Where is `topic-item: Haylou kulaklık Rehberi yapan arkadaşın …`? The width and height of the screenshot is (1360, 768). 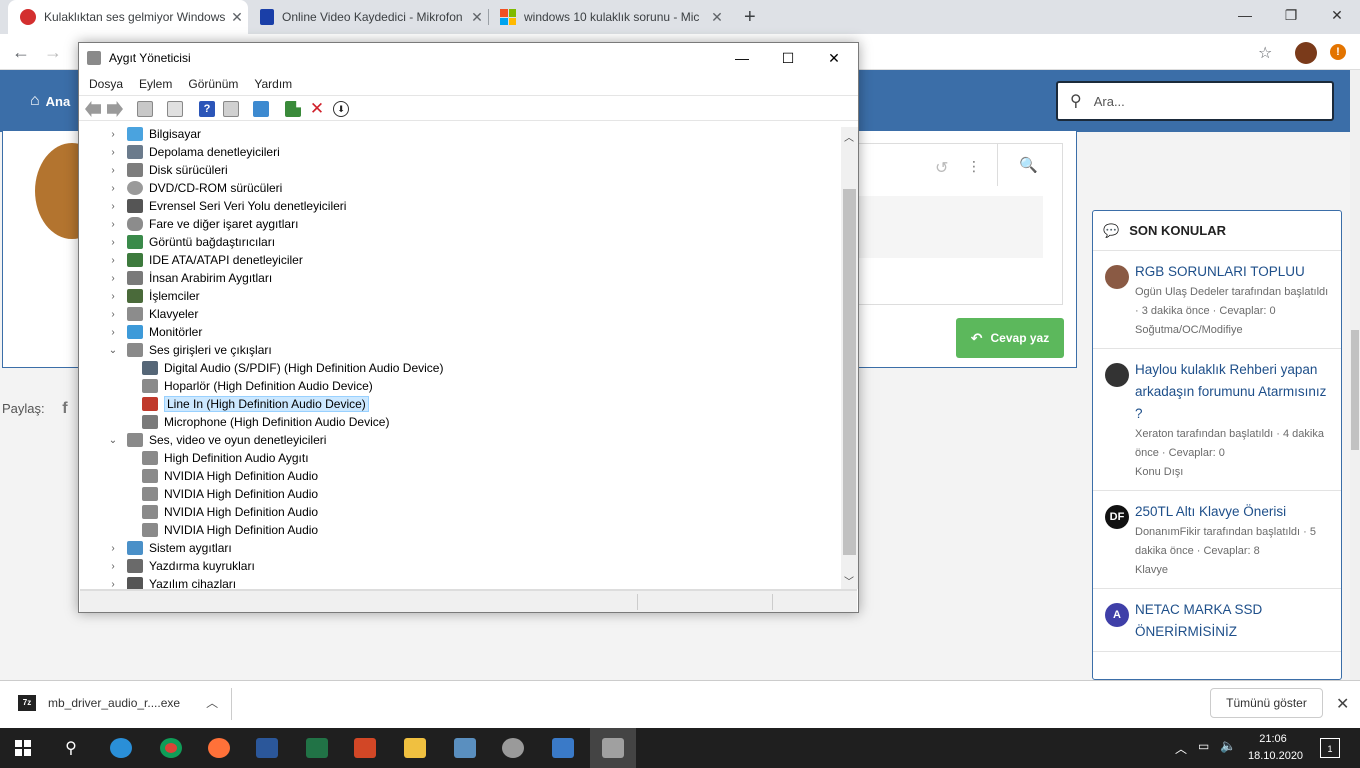 topic-item: Haylou kulaklık Rehberi yapan arkadaşın … is located at coordinates (1217, 420).